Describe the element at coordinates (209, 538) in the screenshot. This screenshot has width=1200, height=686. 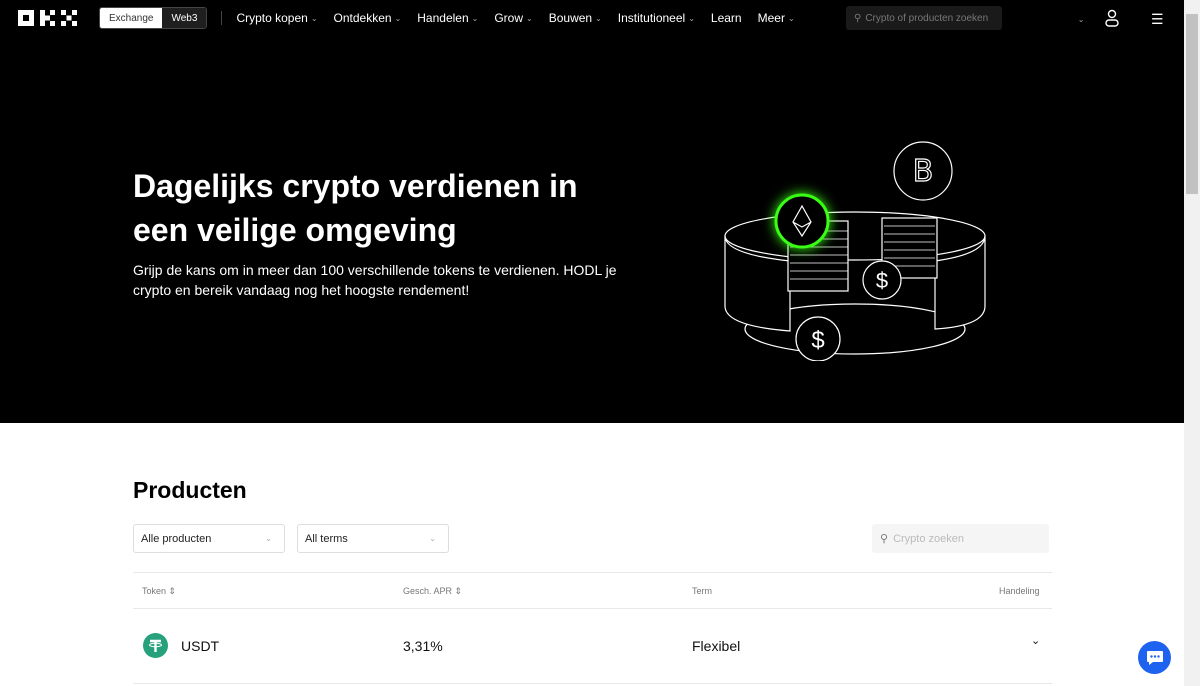
I see `product-filter-select: Alle producten ⌄` at that location.